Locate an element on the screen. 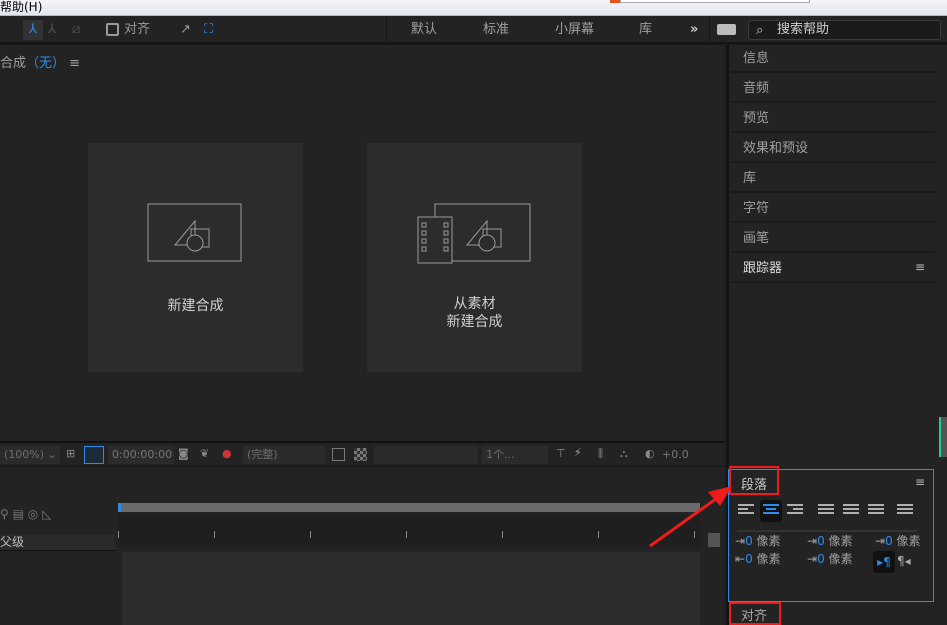  justify-left-icon is located at coordinates (826, 511).